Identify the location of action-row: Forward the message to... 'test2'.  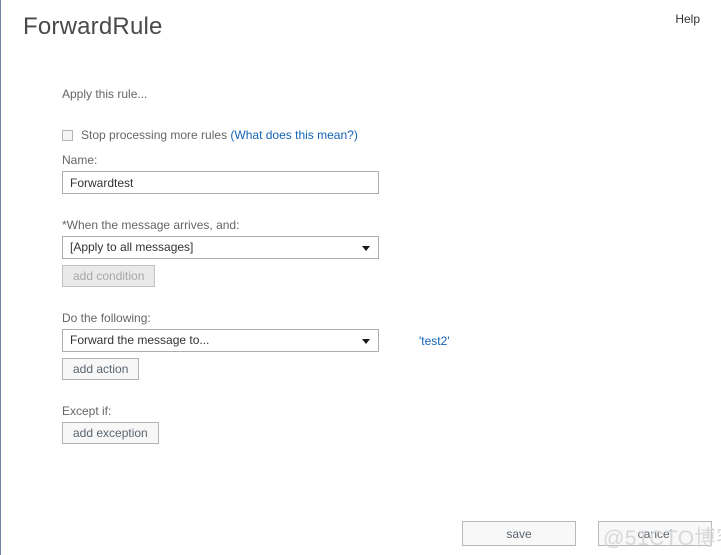
(342, 340).